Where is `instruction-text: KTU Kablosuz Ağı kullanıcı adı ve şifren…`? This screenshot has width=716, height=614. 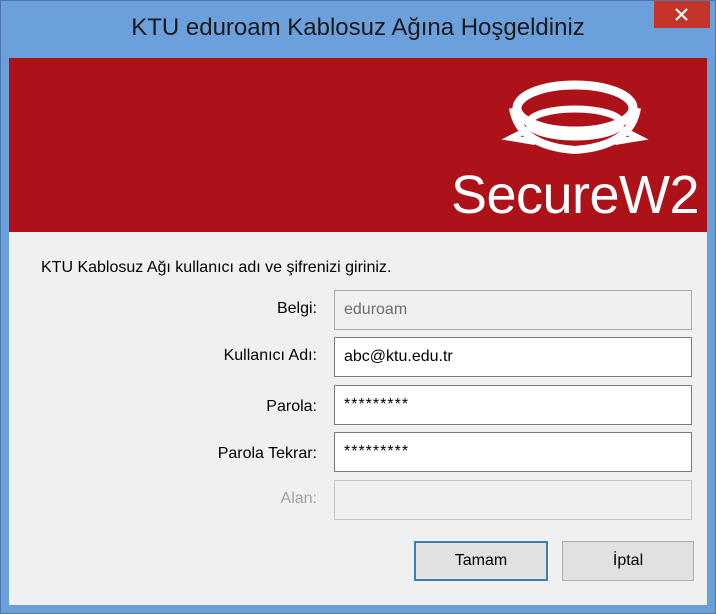 instruction-text: KTU Kablosuz Ağı kullanıcı adı ve şifren… is located at coordinates (216, 267).